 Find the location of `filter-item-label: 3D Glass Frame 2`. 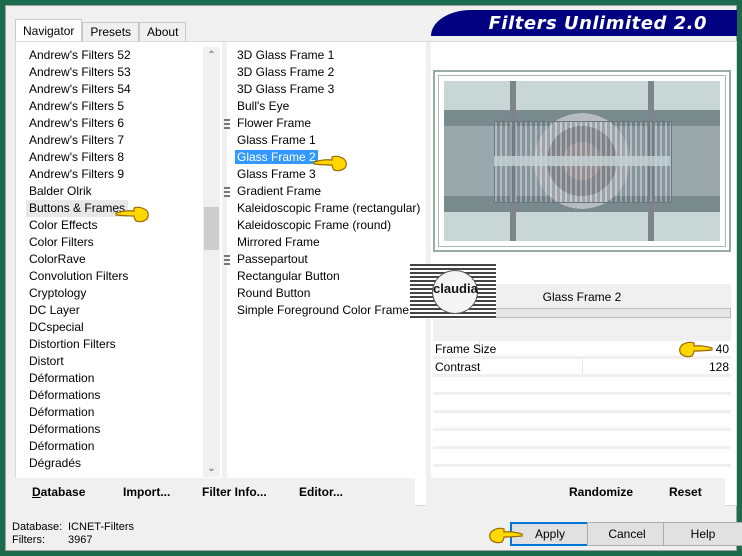

filter-item-label: 3D Glass Frame 2 is located at coordinates (286, 72).